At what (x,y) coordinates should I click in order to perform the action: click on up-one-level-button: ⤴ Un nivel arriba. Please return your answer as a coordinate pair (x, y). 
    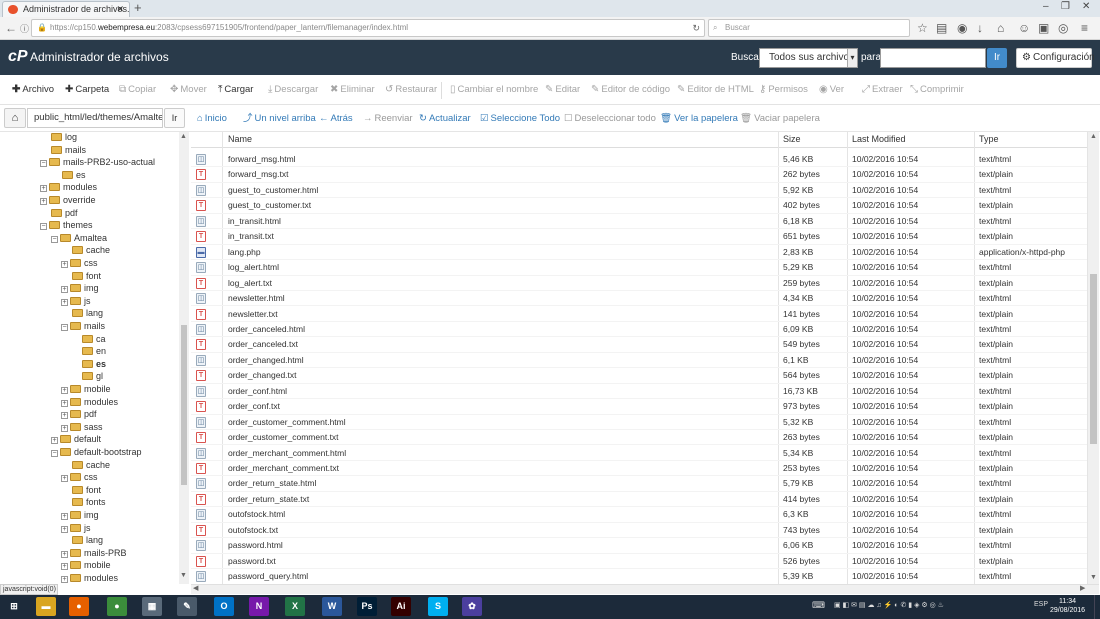
    Looking at the image, I should click on (279, 119).